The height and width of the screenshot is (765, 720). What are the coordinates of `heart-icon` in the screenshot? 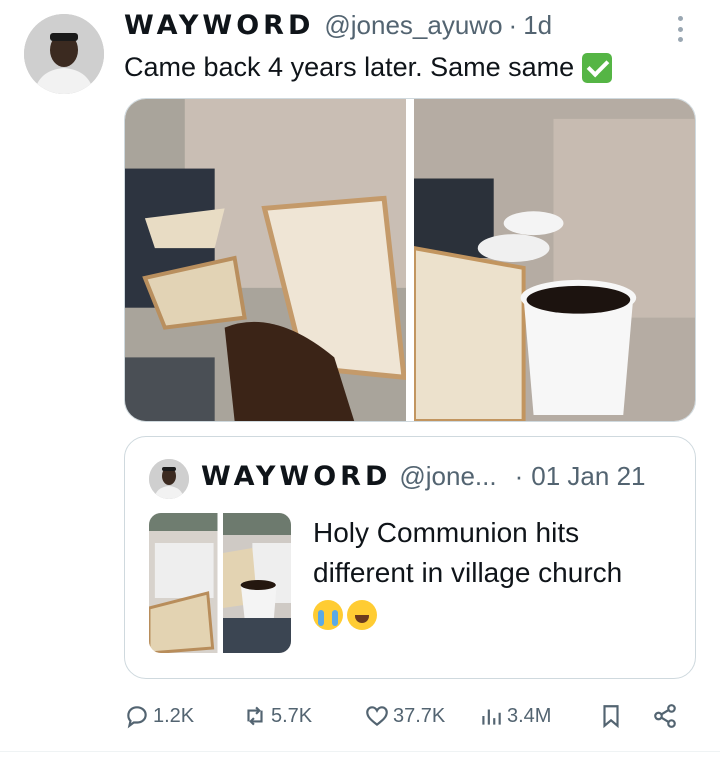 It's located at (377, 716).